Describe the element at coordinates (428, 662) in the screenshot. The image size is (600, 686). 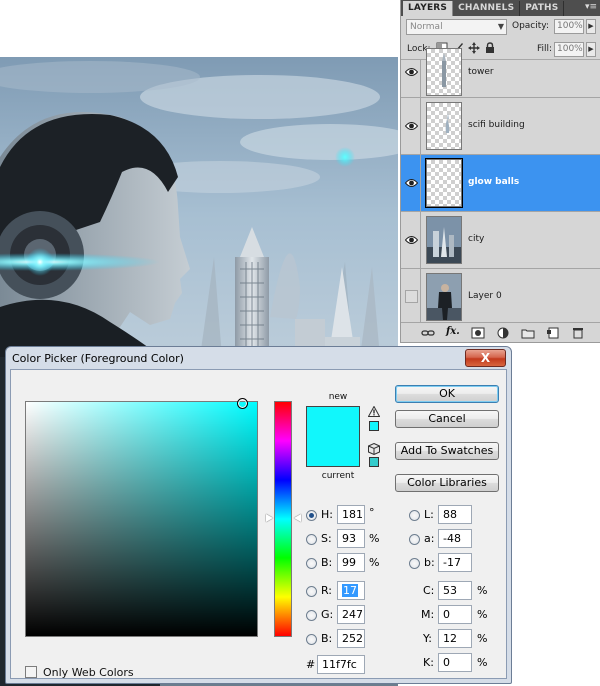
I see `black-label: K:` at that location.